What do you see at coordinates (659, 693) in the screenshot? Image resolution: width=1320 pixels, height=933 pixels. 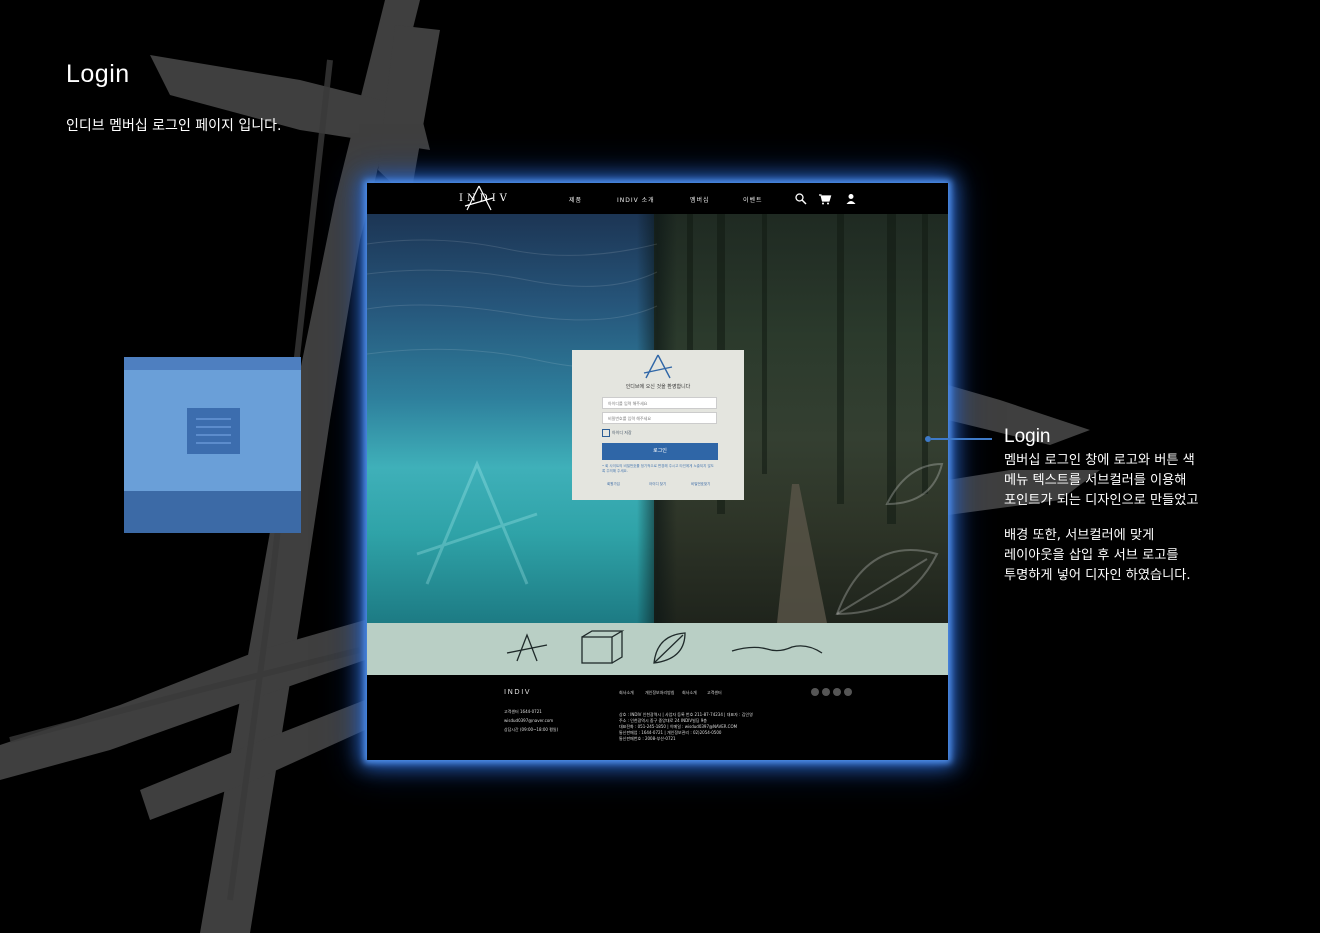 I see `footer-link-privacy: 개인정보처리방침` at bounding box center [659, 693].